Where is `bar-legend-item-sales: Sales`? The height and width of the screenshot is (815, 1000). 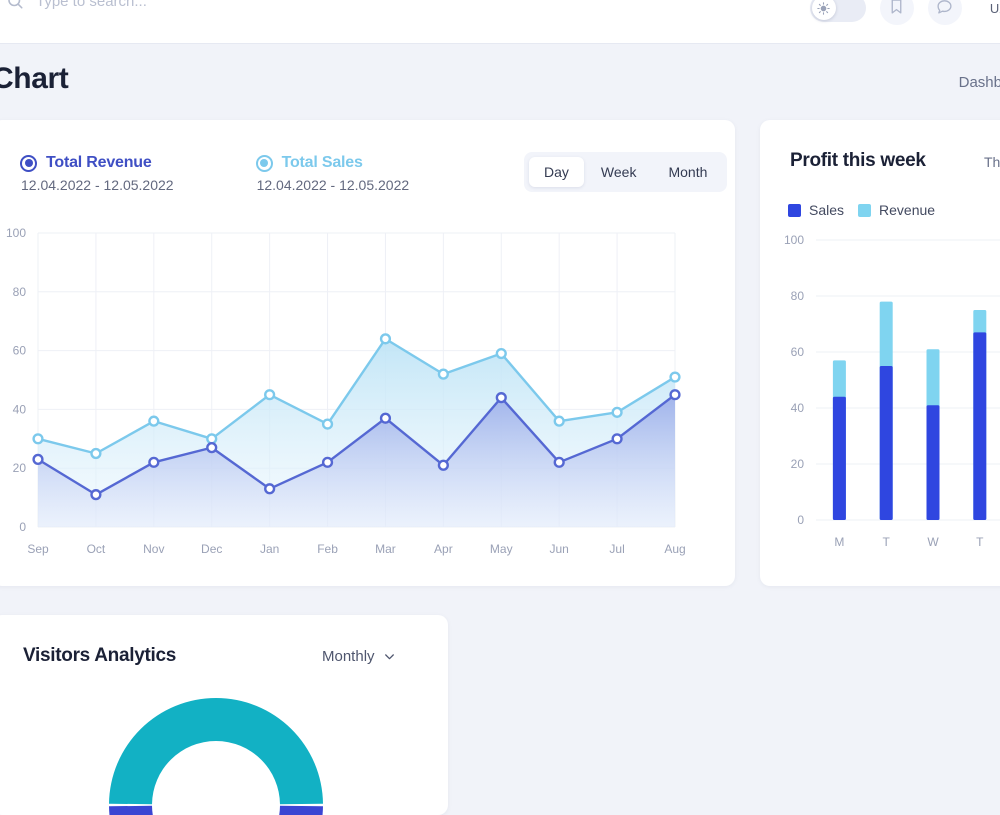 bar-legend-item-sales: Sales is located at coordinates (816, 210).